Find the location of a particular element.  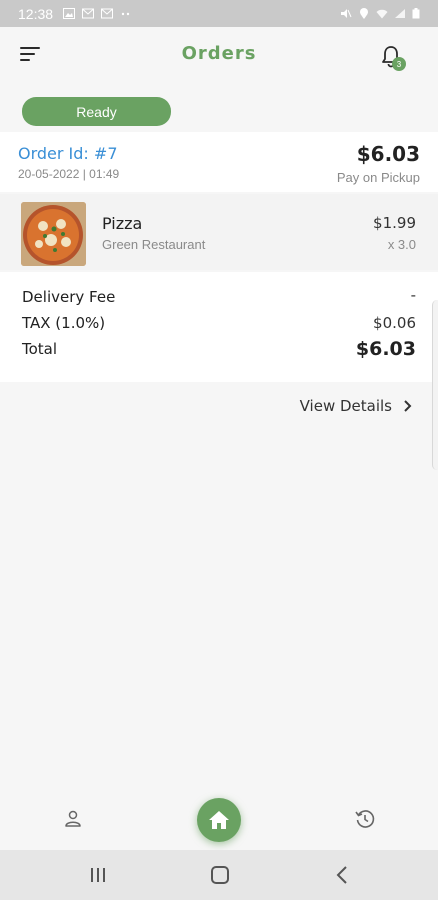

page-title: Orders is located at coordinates (219, 53).